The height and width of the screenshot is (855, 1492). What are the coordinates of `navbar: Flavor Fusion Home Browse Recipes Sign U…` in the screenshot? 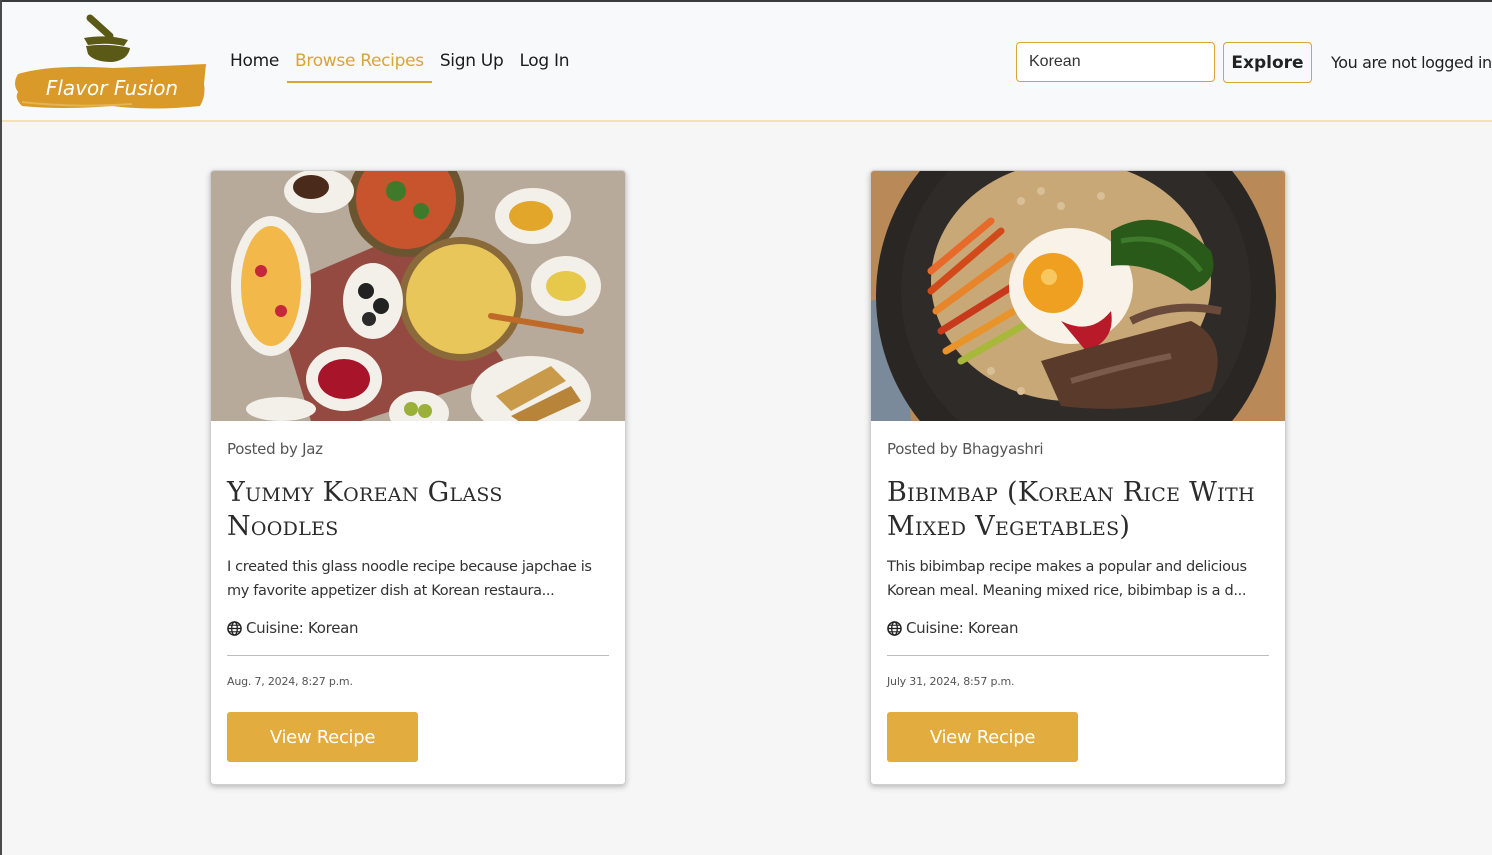 It's located at (747, 62).